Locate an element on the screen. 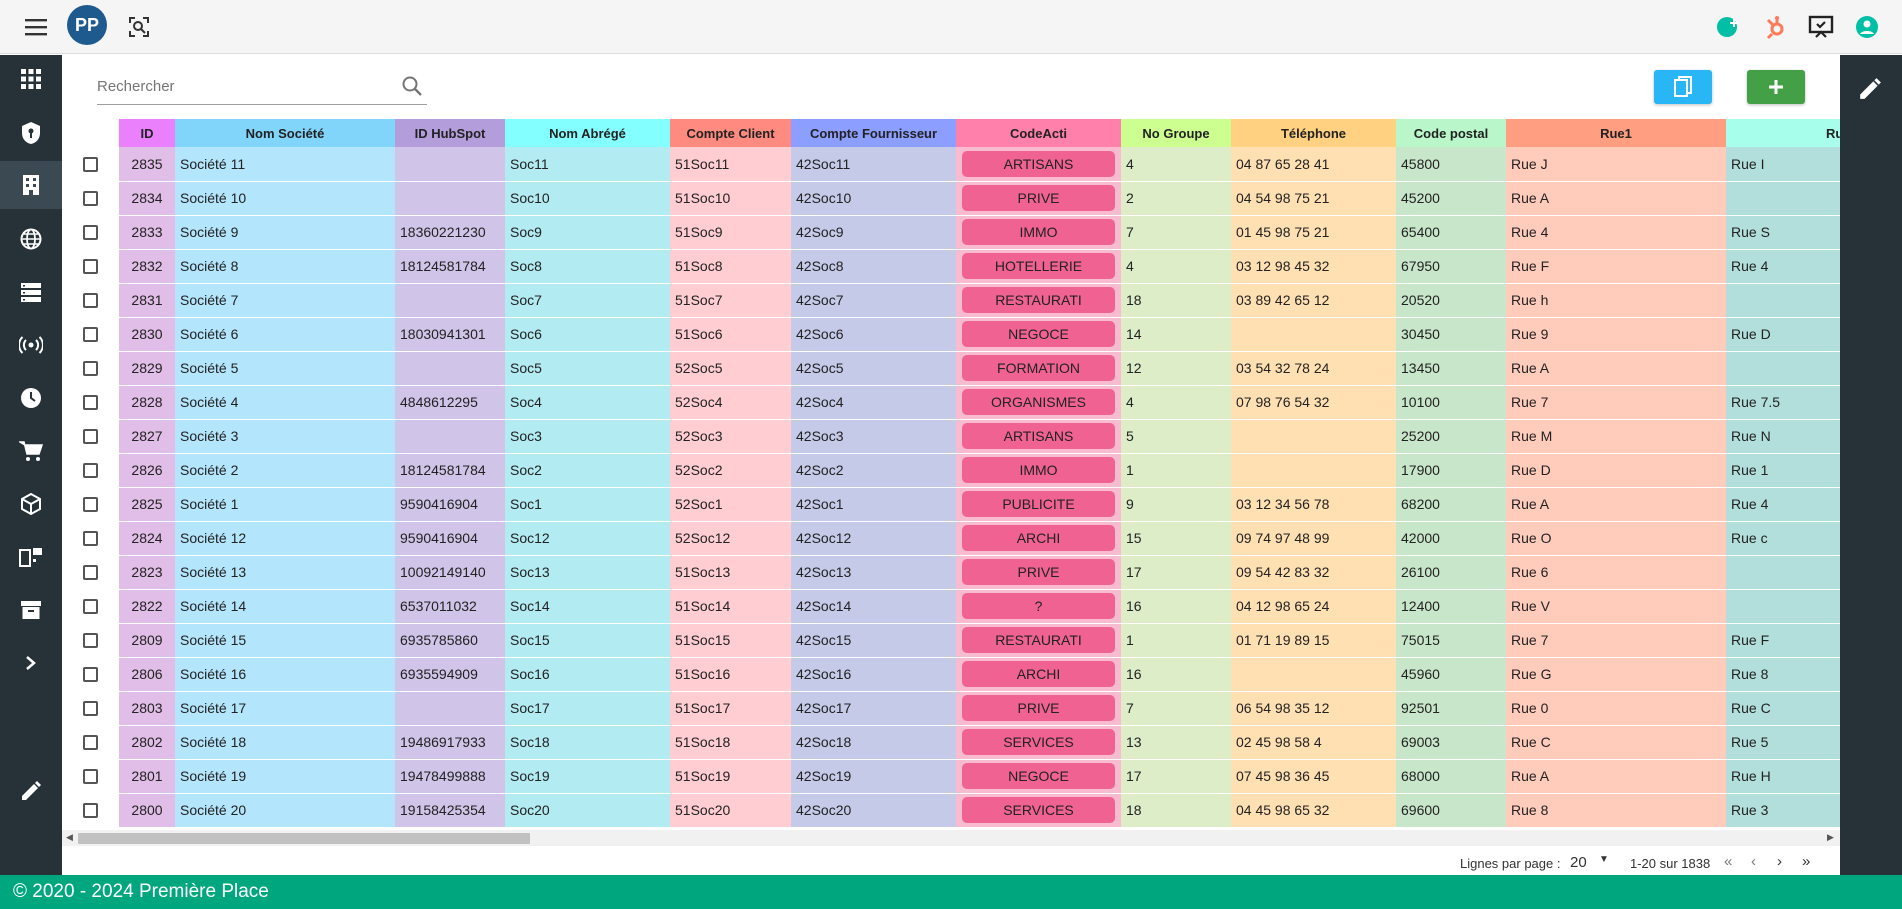 The height and width of the screenshot is (909, 1902). scroll-left-icon: ◀ is located at coordinates (69, 837).